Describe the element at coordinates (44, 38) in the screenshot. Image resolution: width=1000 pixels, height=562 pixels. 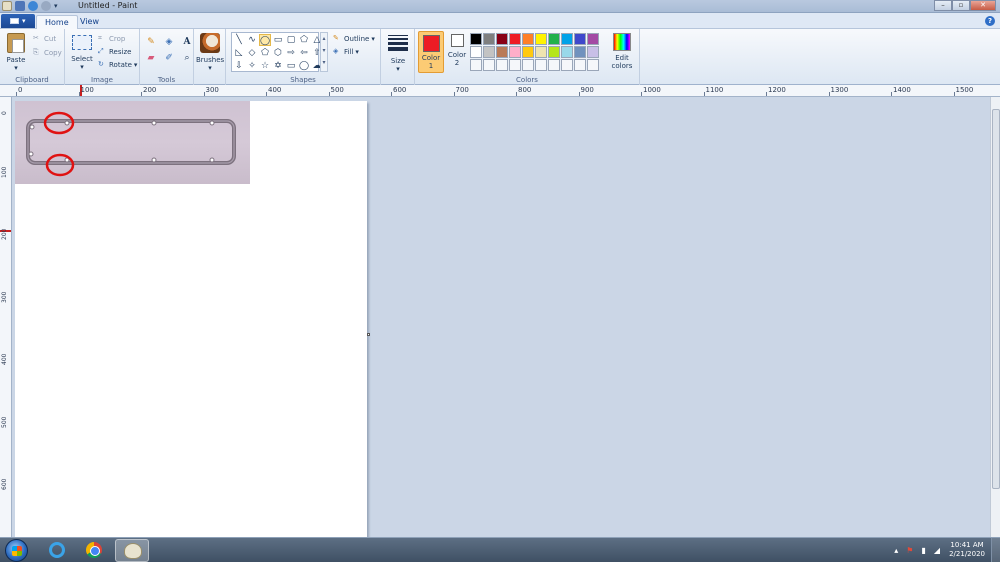
I see `cut-button: ✂ Cut` at that location.